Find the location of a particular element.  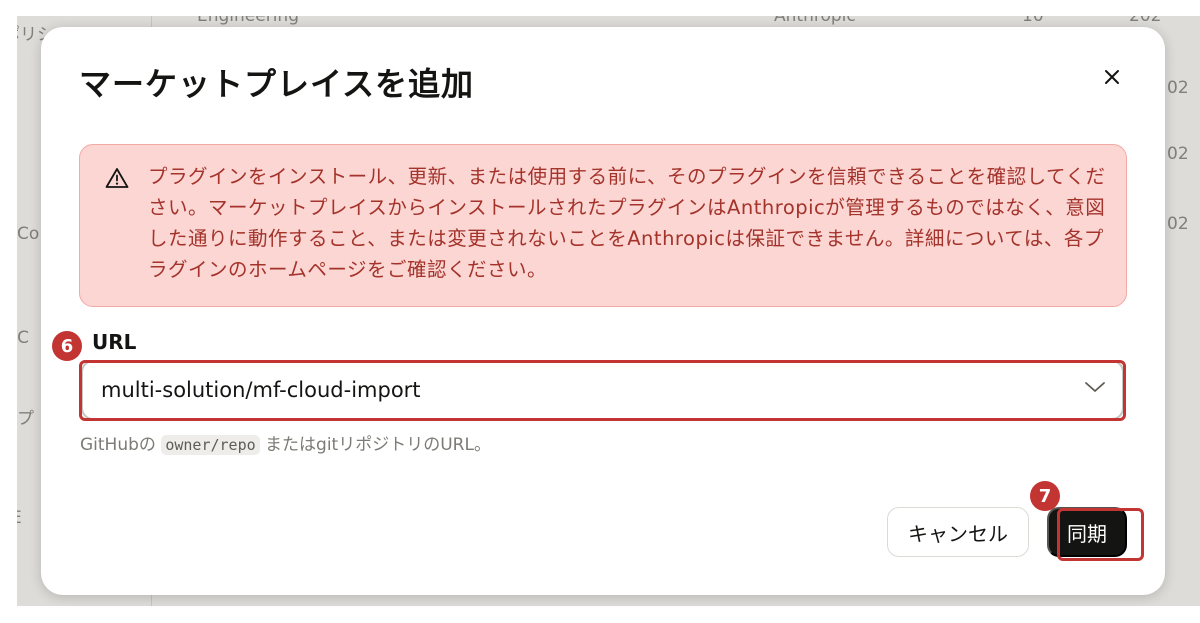

url-hint: GitHubの owner/repo またはgitリポジトリのURL。 is located at coordinates (285, 442).